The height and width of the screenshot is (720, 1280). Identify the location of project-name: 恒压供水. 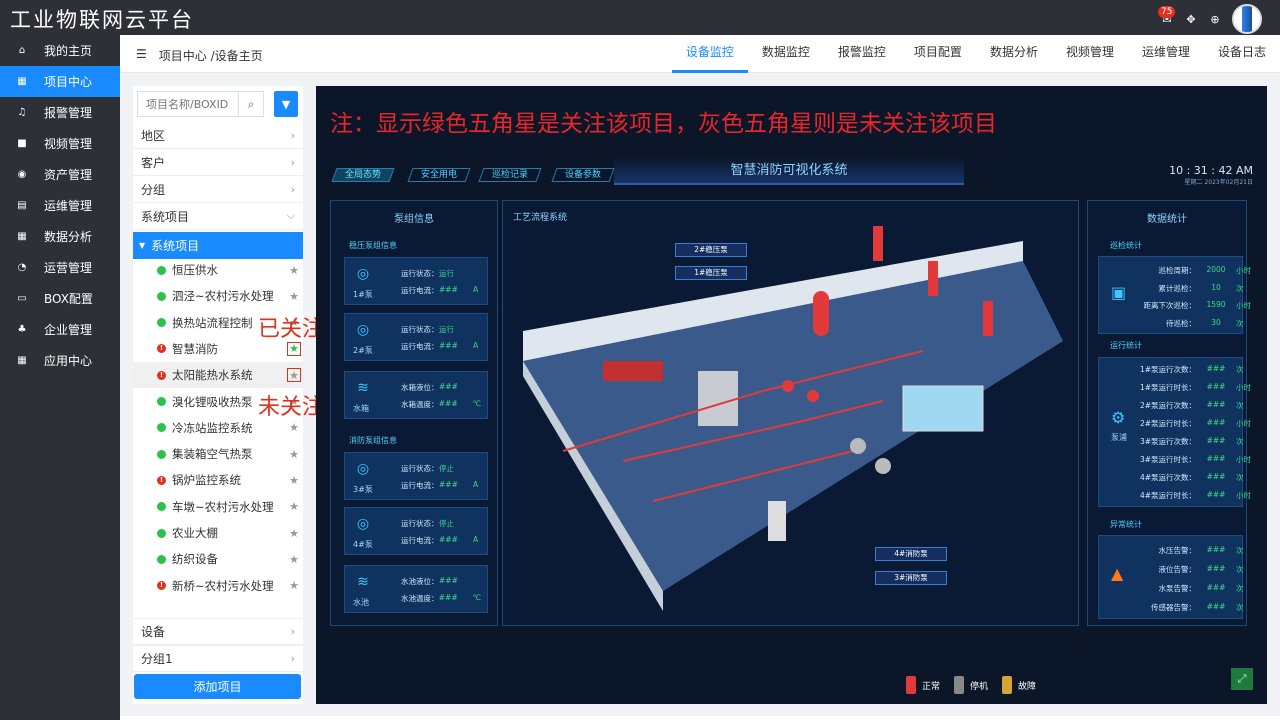
(195, 270).